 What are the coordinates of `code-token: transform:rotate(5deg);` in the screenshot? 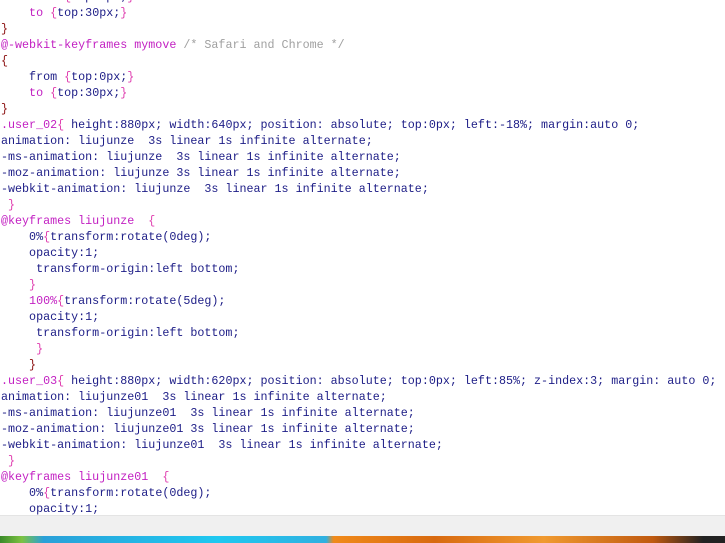 It's located at (145, 301).